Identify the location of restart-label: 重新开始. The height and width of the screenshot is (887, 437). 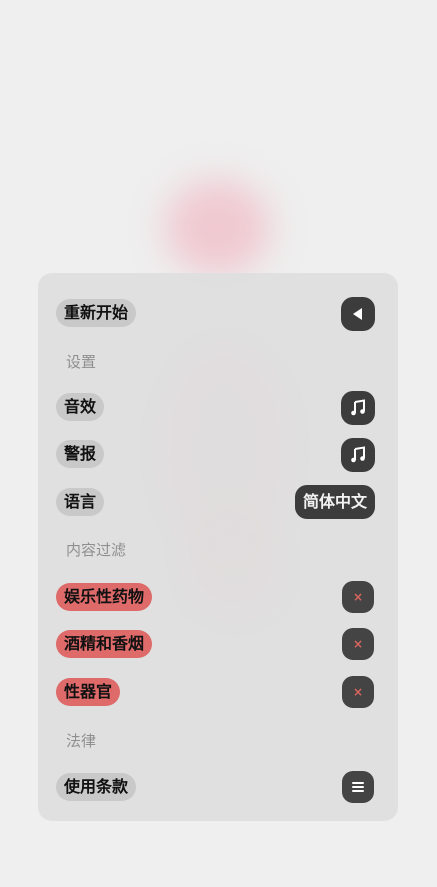
(96, 313).